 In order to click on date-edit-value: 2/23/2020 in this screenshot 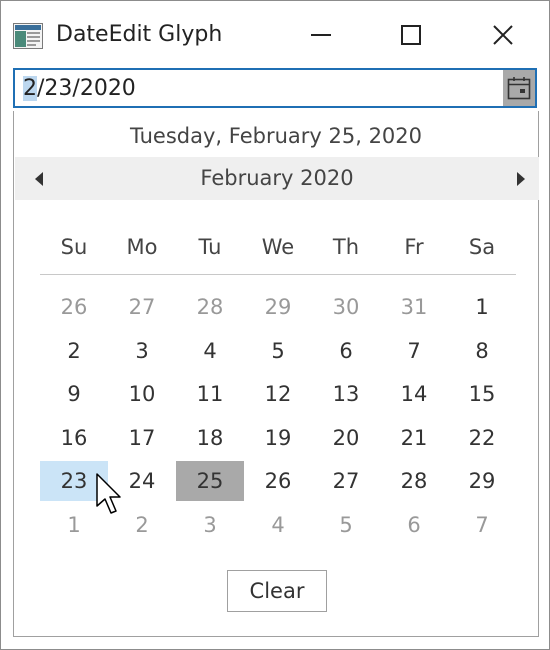, I will do `click(79, 88)`.